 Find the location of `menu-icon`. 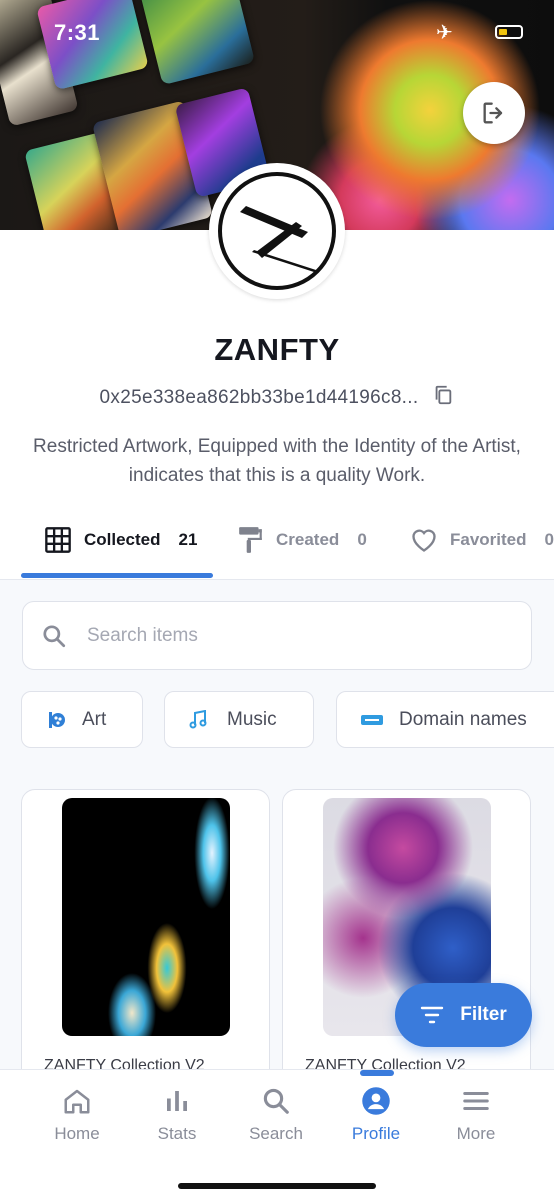

menu-icon is located at coordinates (476, 1101).